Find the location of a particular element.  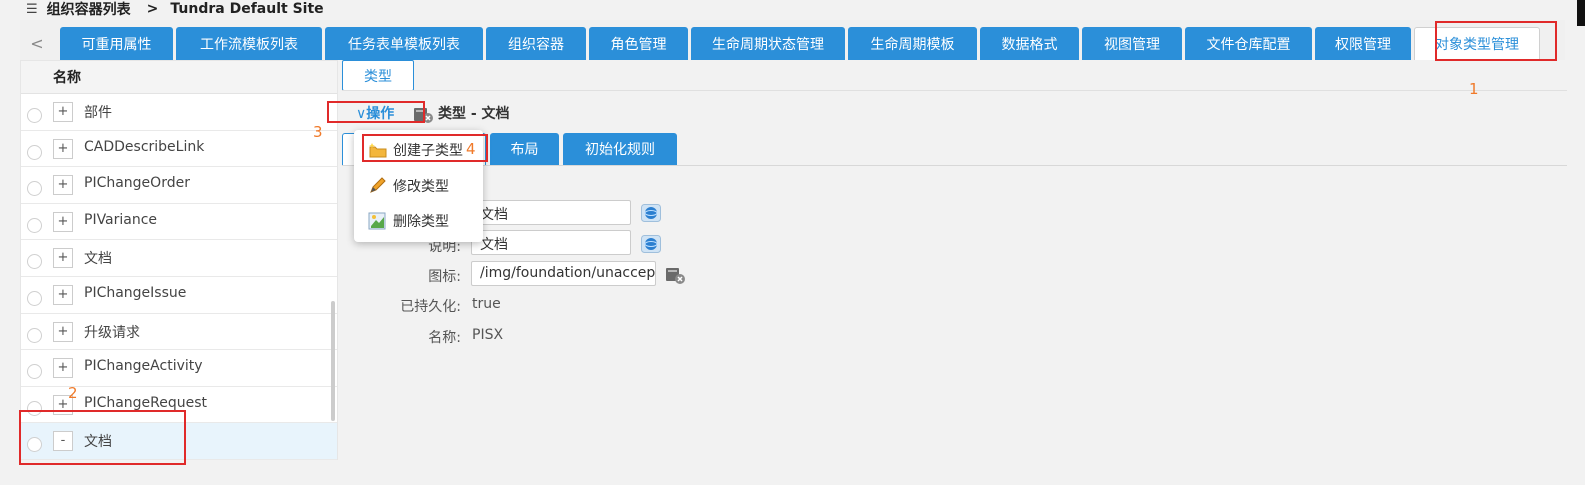

icon-path-input: /img/foundation/unaccep is located at coordinates (563, 273).